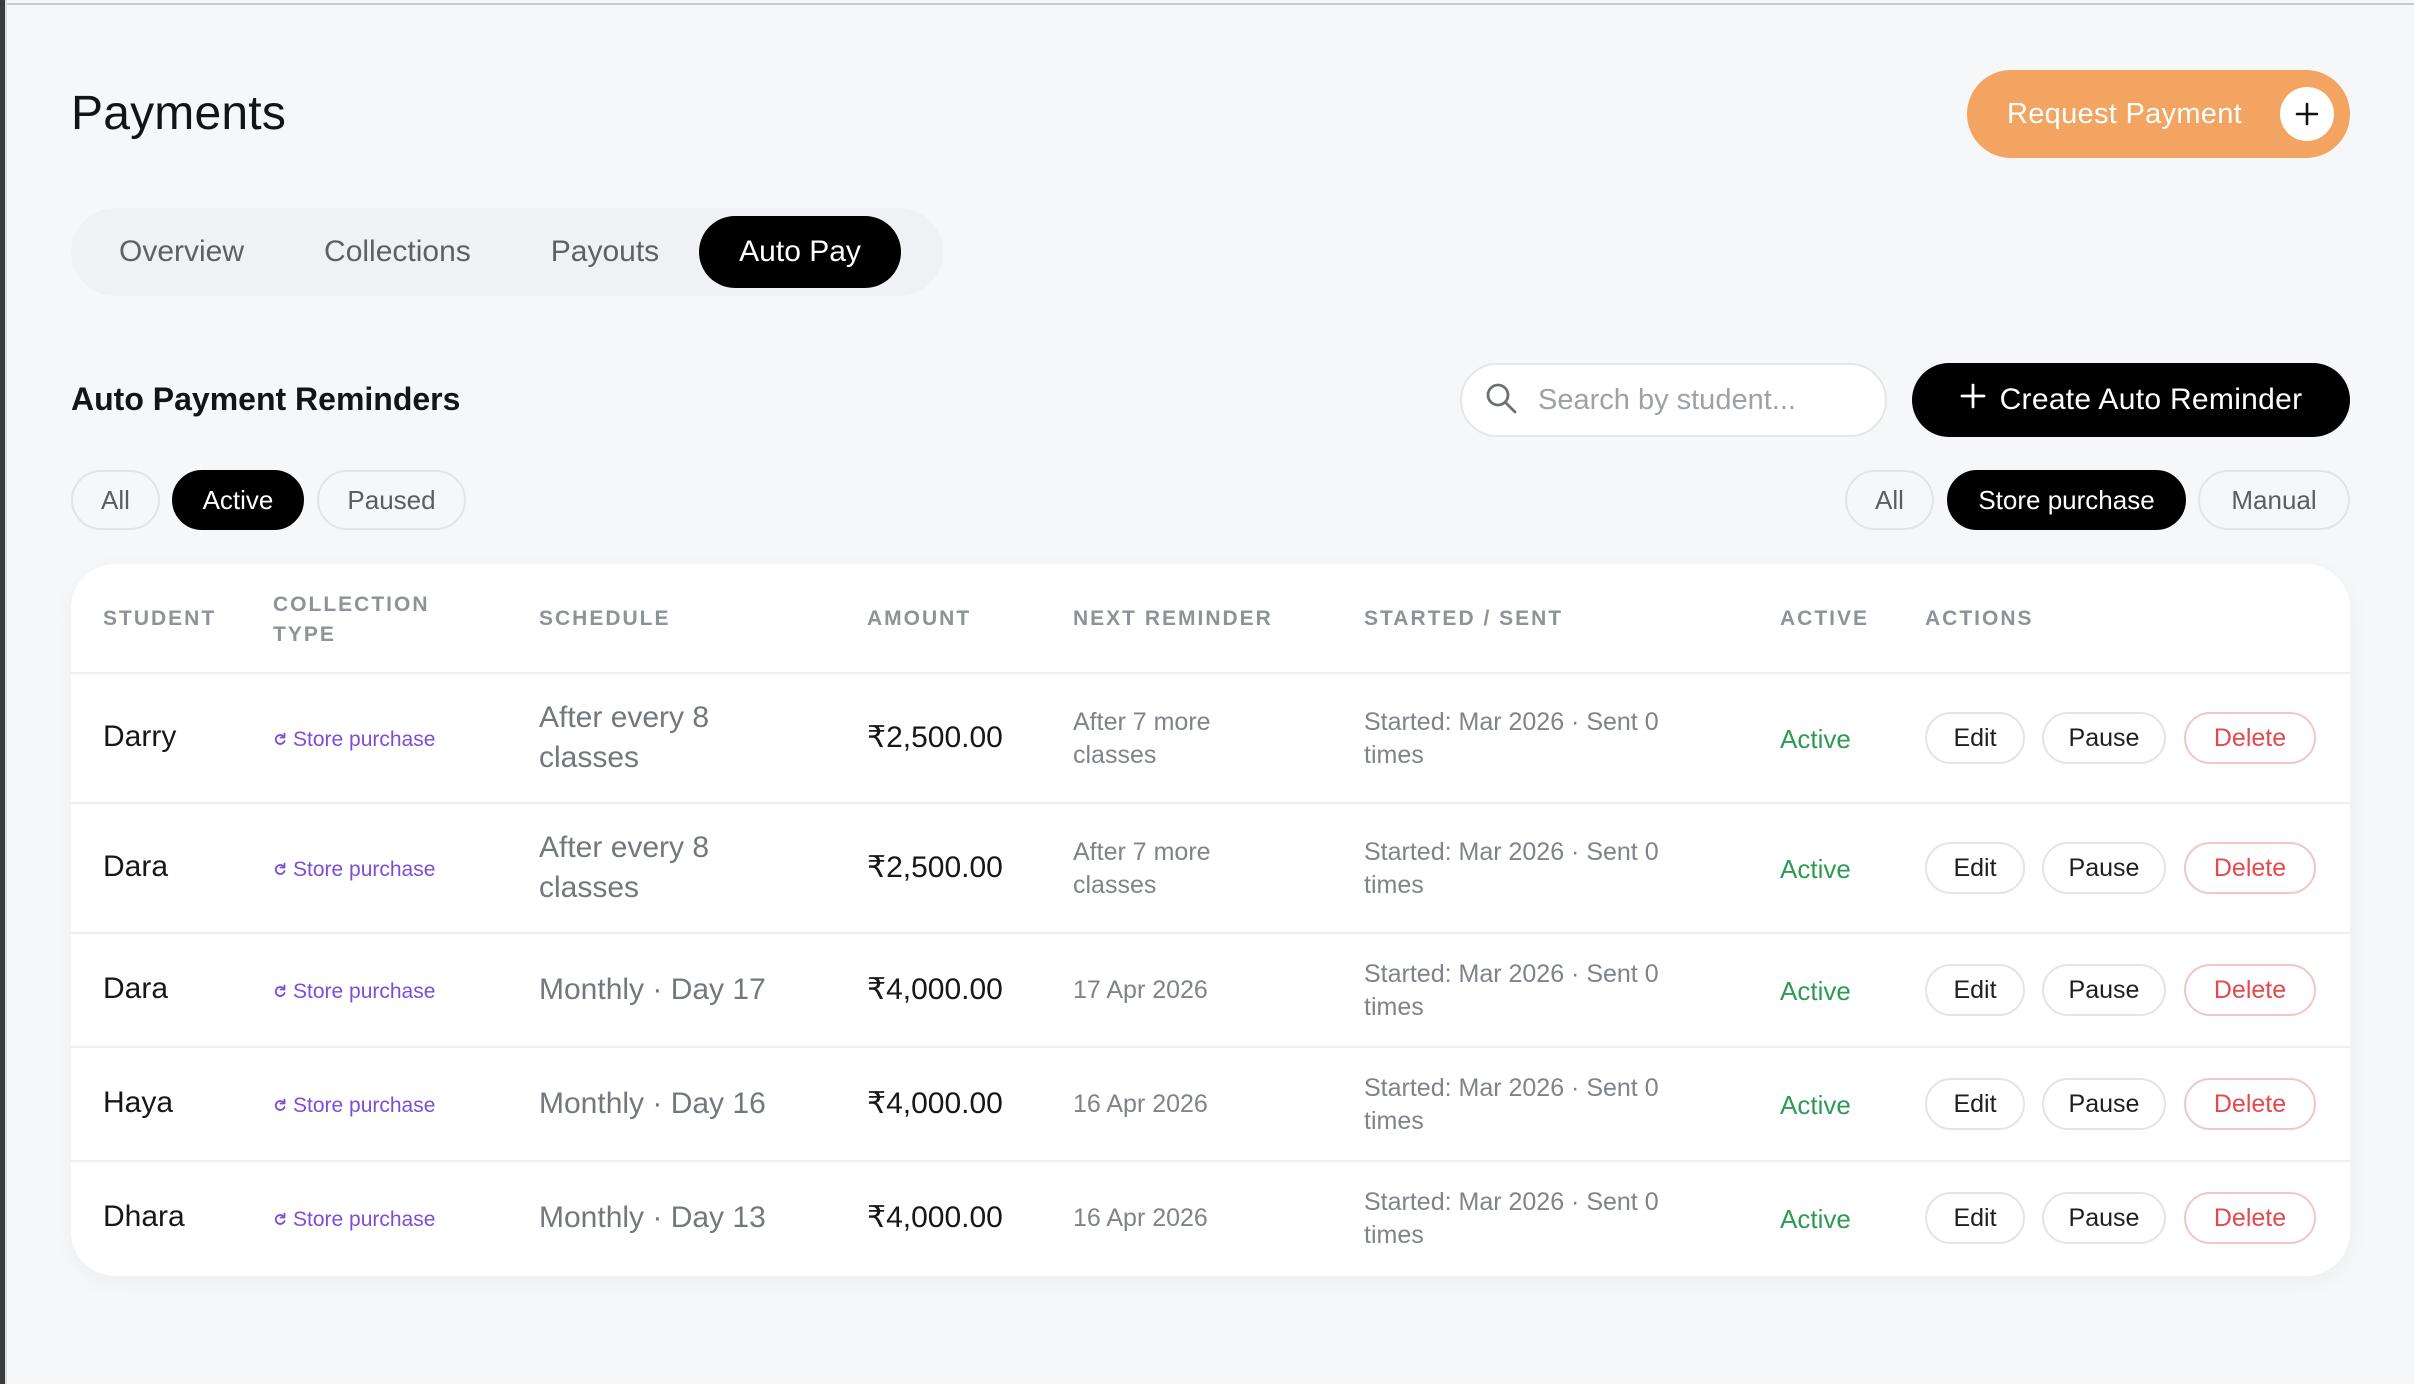 This screenshot has width=2414, height=1384. What do you see at coordinates (1698, 400) in the screenshot?
I see `search-input` at bounding box center [1698, 400].